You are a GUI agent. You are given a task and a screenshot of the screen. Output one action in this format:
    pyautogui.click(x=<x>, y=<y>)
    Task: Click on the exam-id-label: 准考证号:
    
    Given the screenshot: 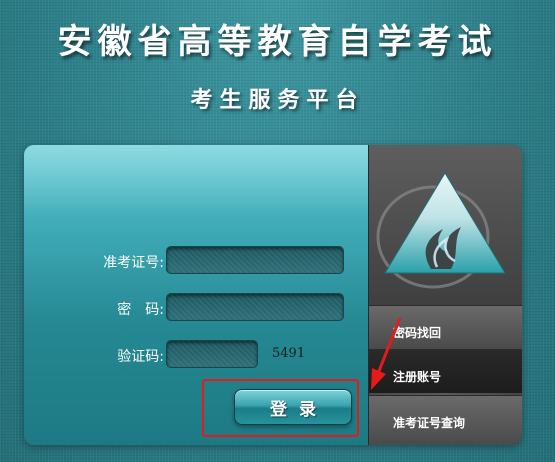 What is the action you would take?
    pyautogui.click(x=133, y=263)
    